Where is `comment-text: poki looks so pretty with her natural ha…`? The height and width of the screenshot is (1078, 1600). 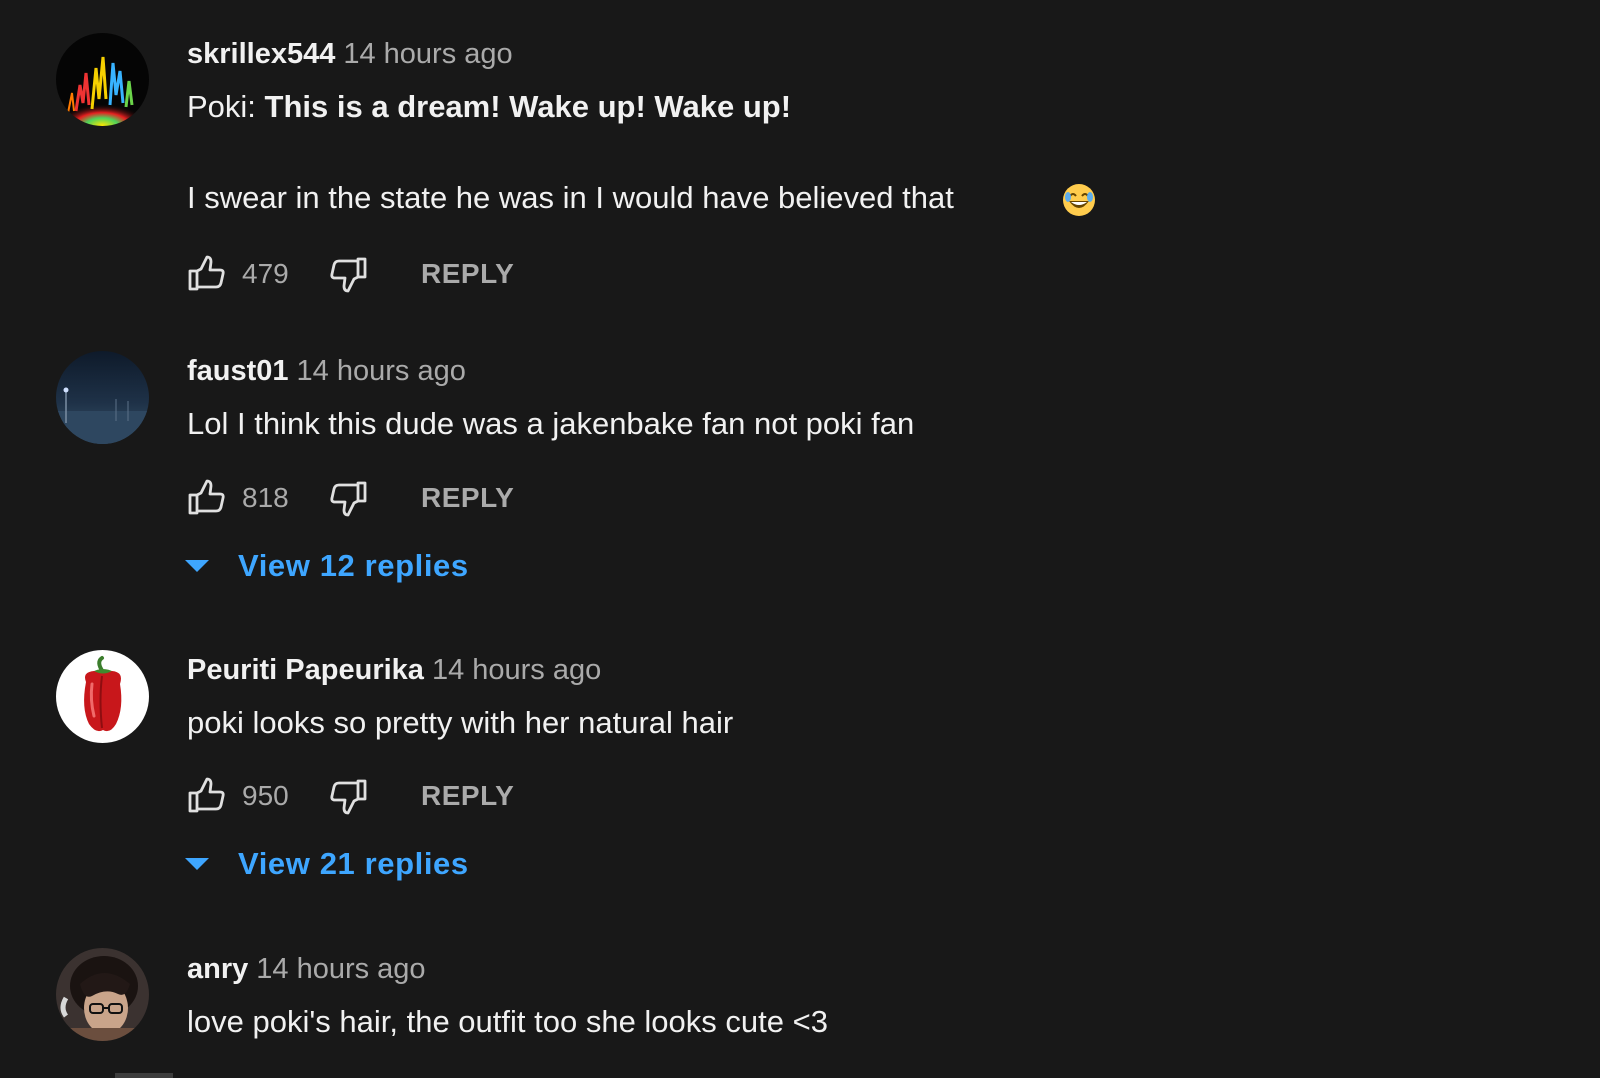 comment-text: poki looks so pretty with her natural ha… is located at coordinates (460, 722).